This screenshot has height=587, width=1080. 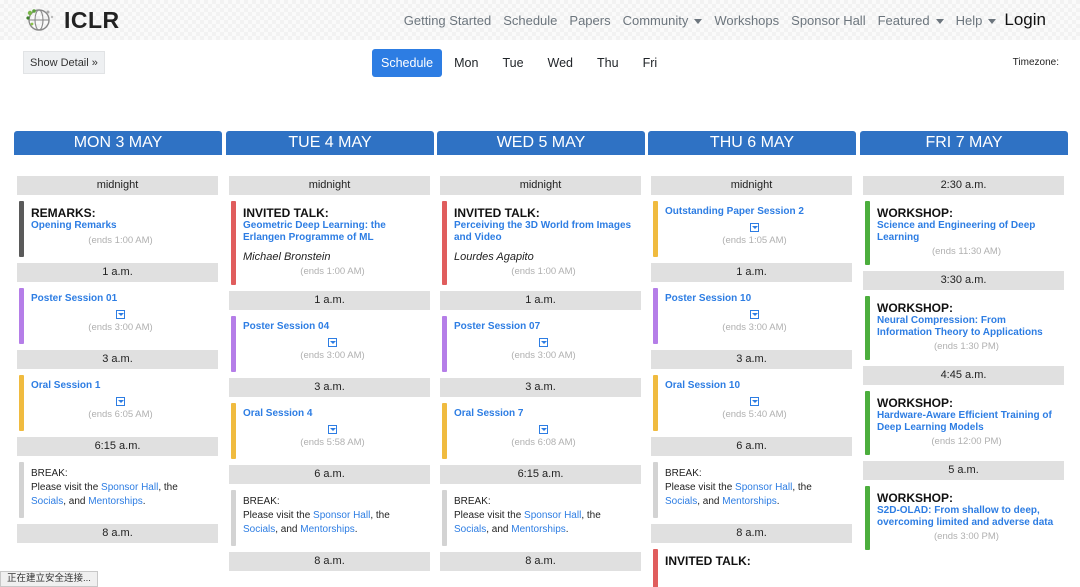 I want to click on day-header: WED 5 MAY, so click(x=541, y=143).